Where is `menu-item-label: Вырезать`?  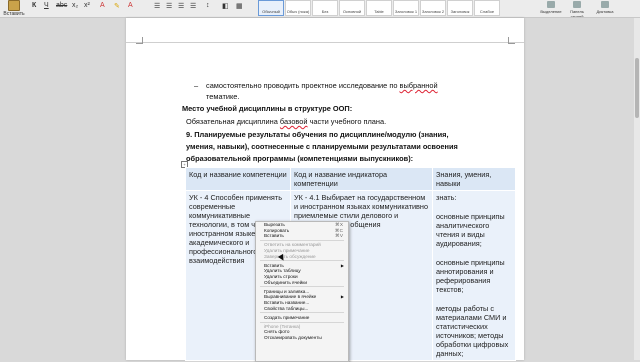 menu-item-label: Вырезать is located at coordinates (274, 224).